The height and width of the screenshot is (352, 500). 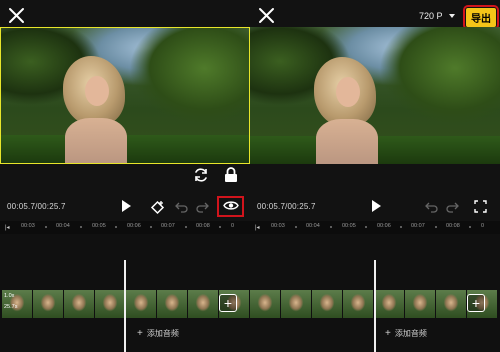 I want to click on clip-duration: 25.7s, so click(x=11, y=307).